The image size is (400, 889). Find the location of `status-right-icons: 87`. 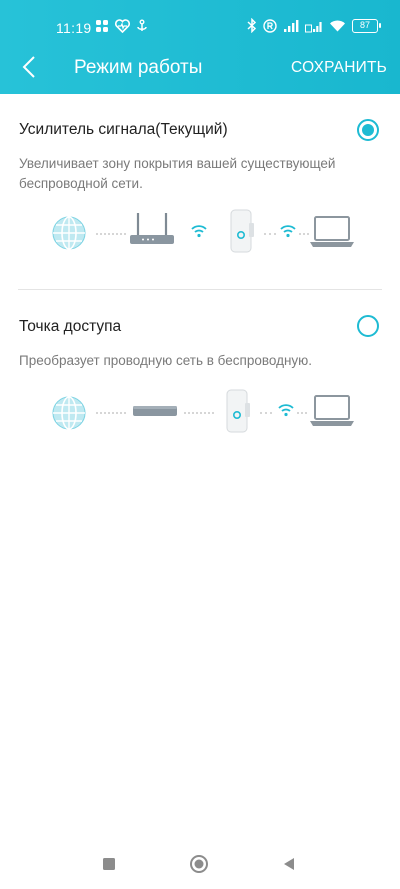

status-right-icons: 87 is located at coordinates (314, 25).